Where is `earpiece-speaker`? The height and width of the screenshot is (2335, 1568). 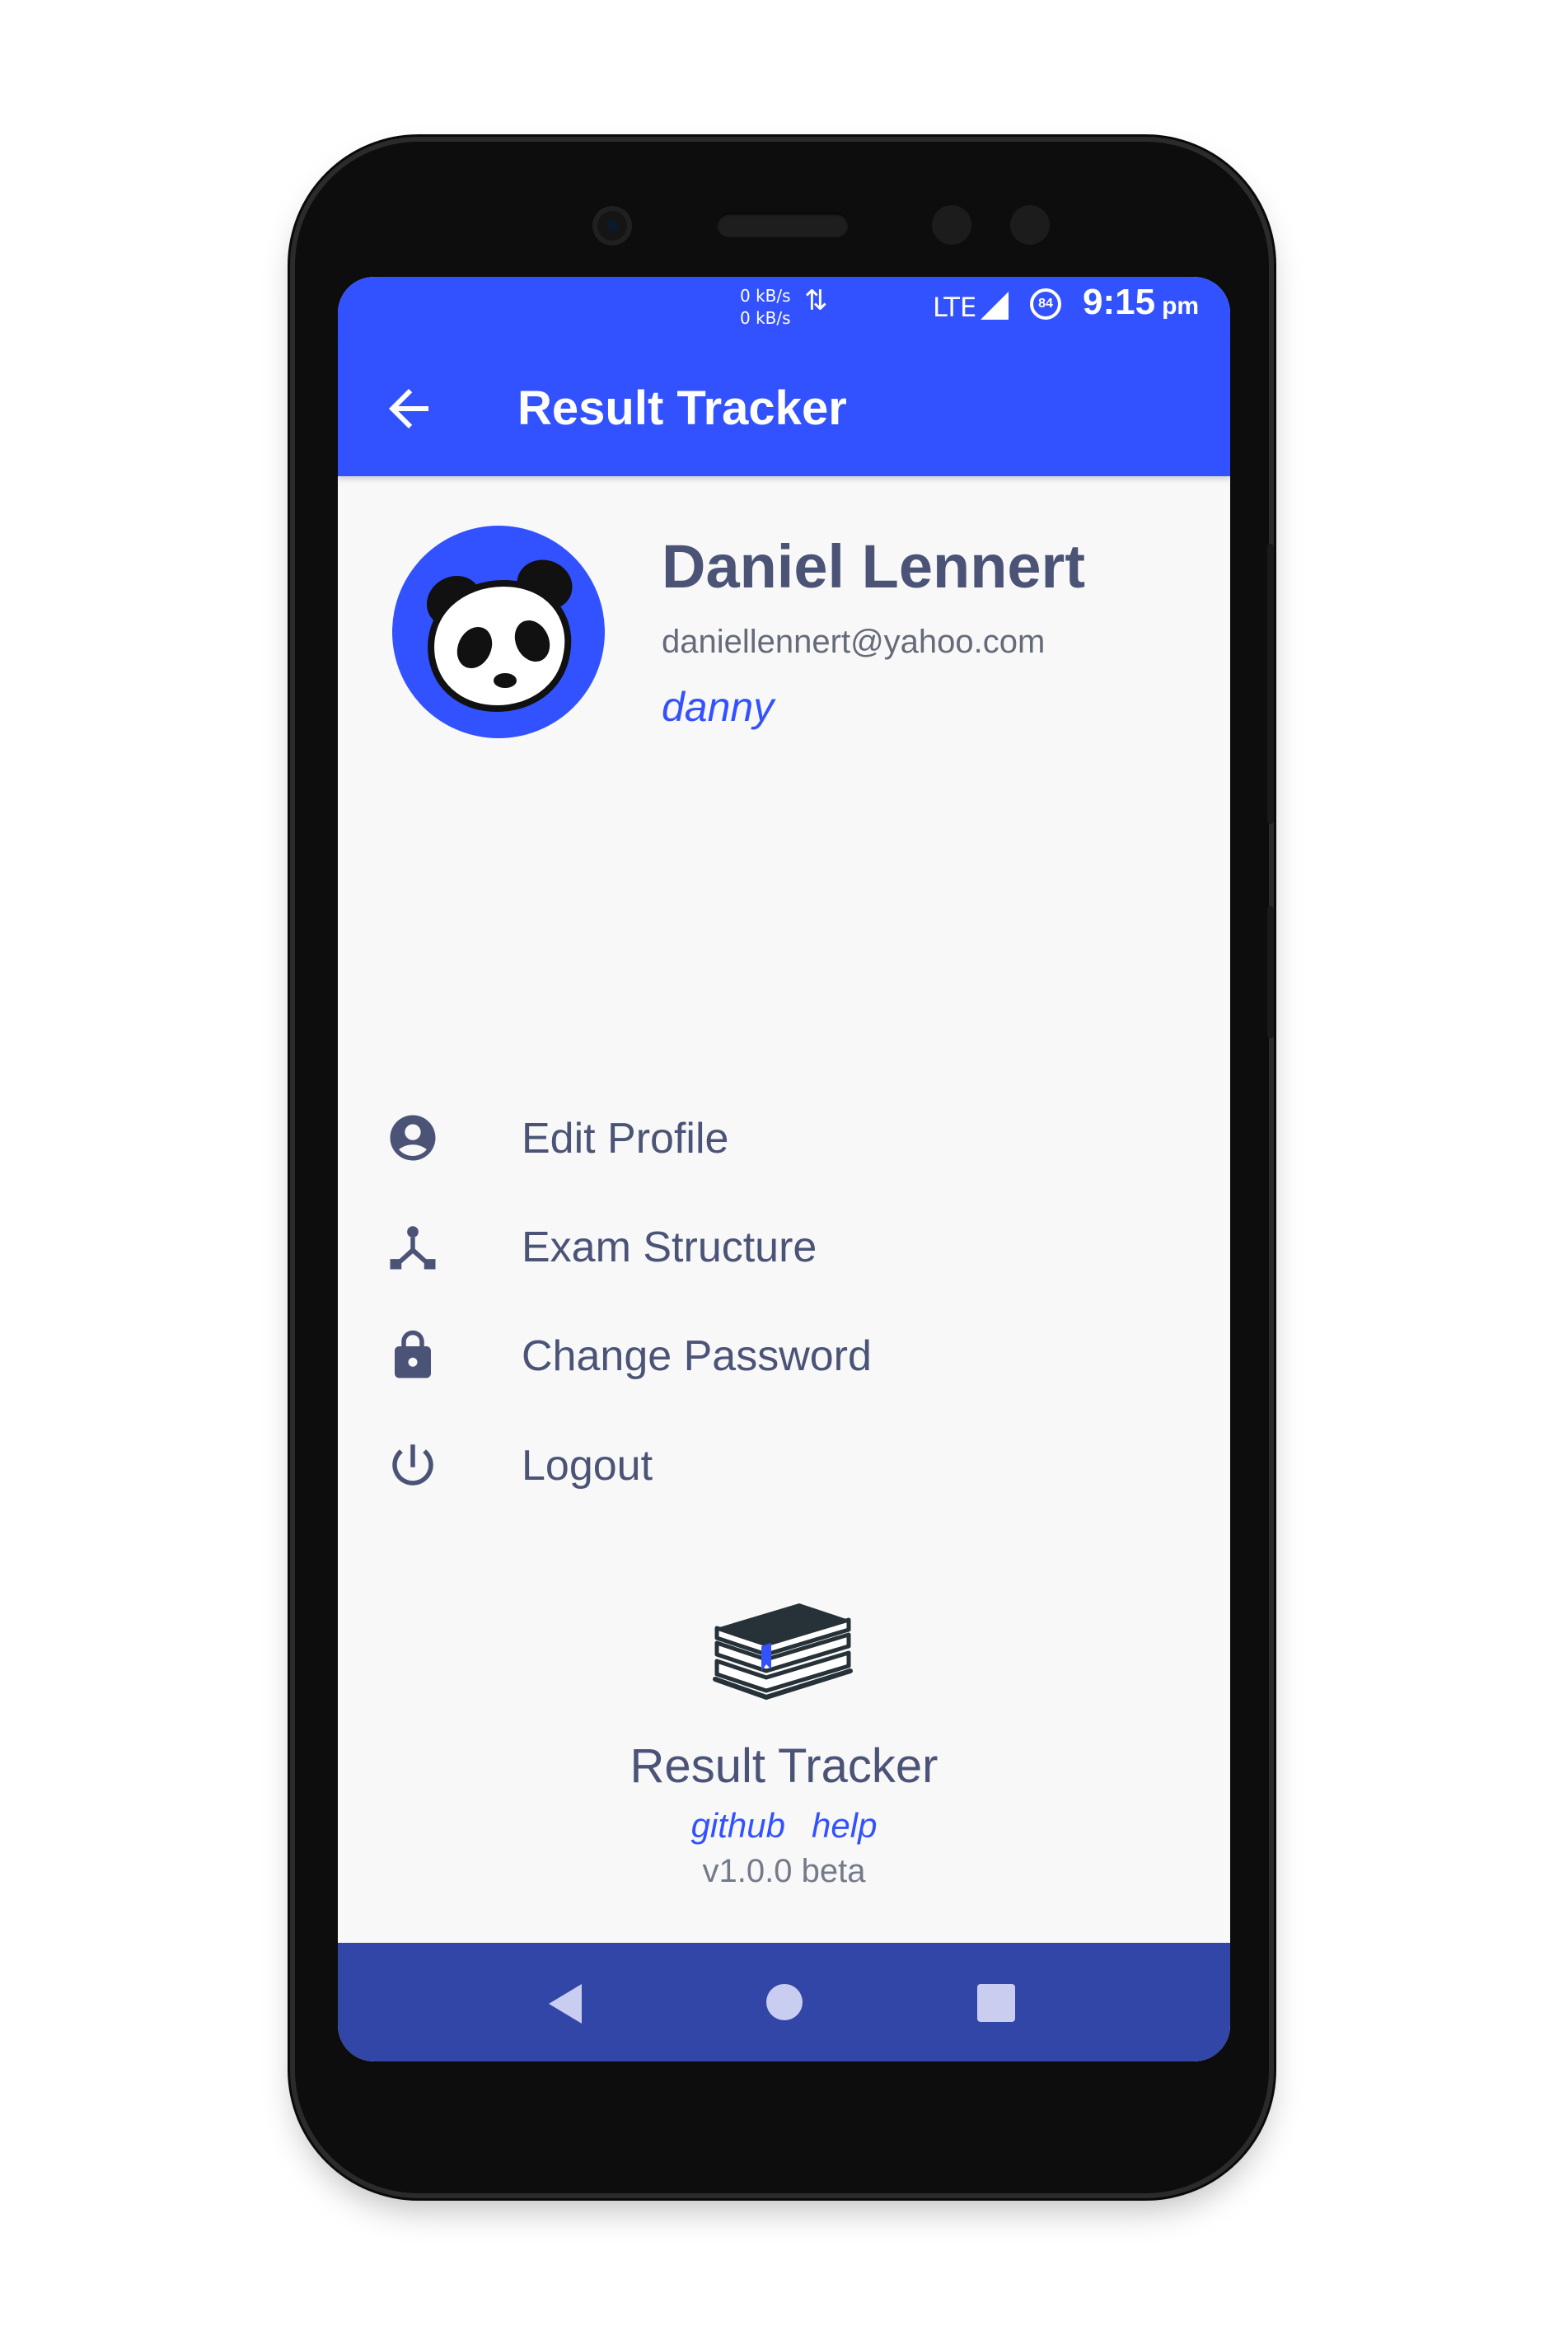 earpiece-speaker is located at coordinates (783, 225).